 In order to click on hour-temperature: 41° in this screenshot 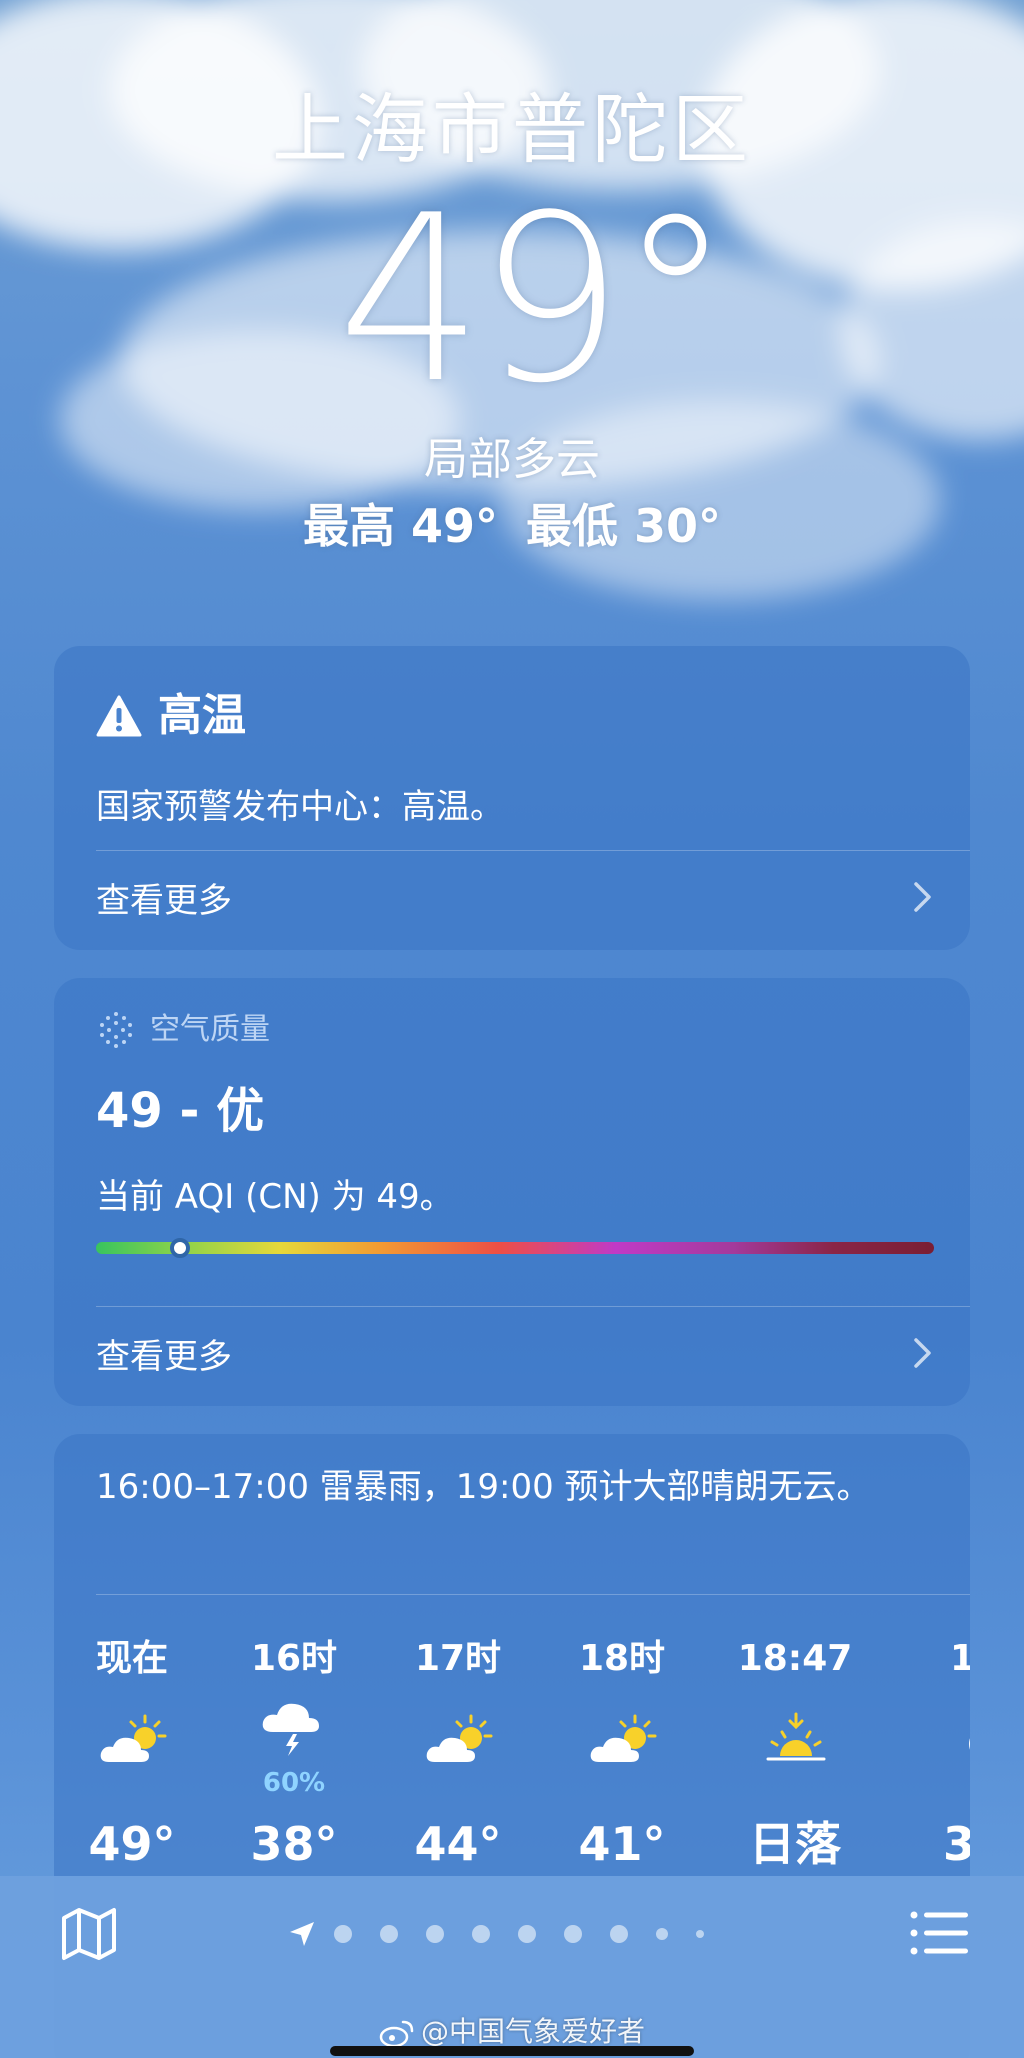, I will do `click(622, 1844)`.